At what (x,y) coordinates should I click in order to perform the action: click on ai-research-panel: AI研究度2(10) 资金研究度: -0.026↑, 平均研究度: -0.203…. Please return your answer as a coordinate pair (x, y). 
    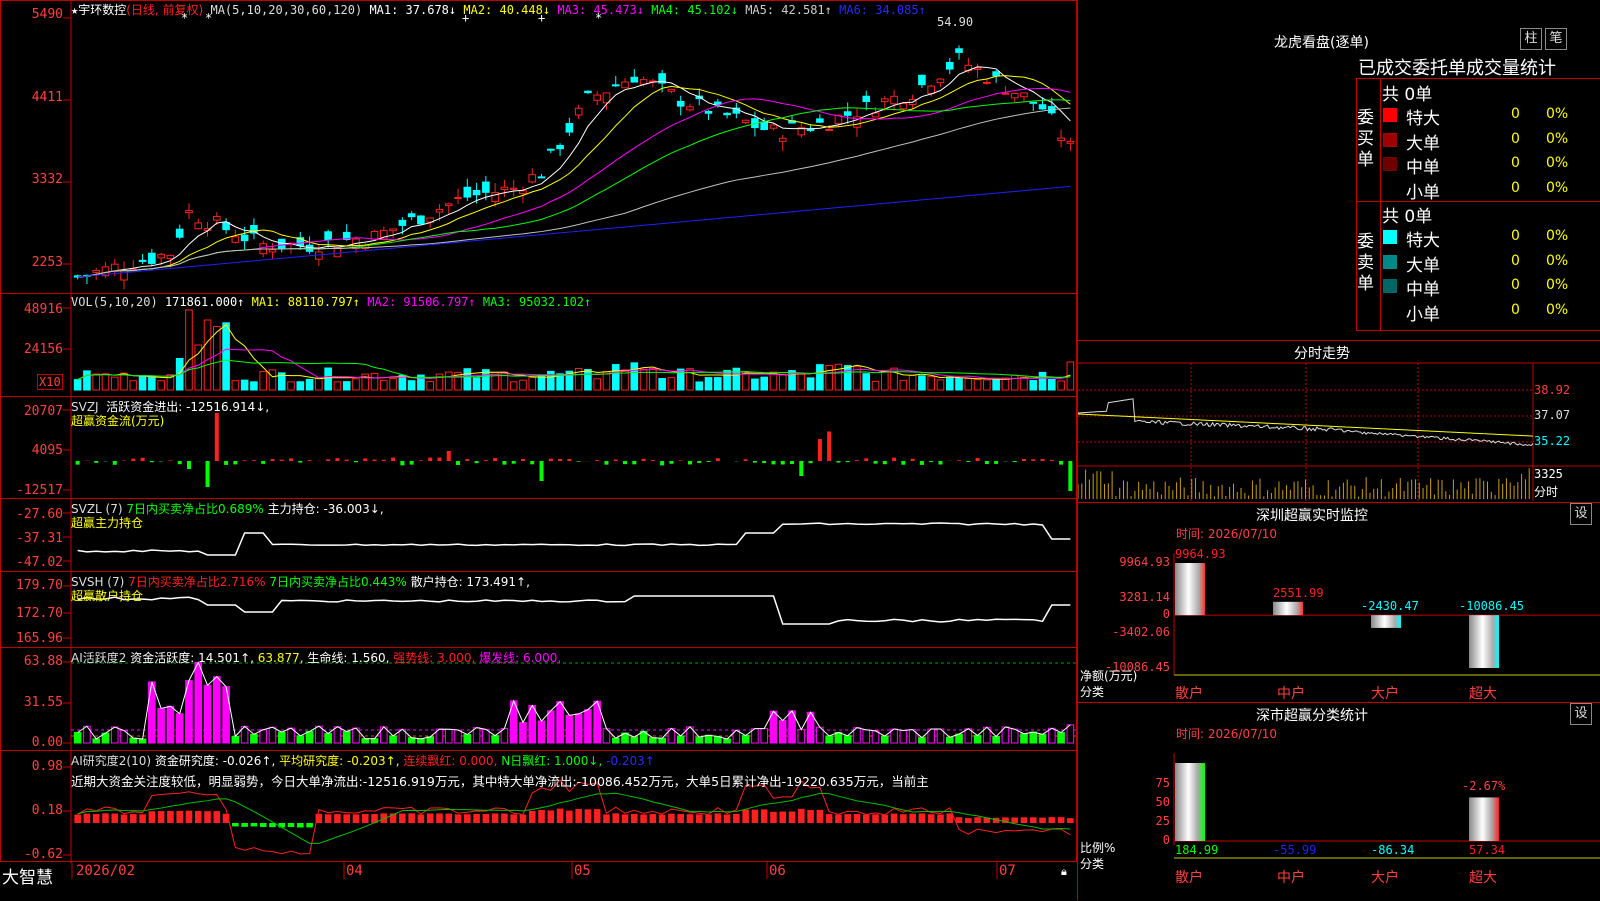
    Looking at the image, I should click on (538, 806).